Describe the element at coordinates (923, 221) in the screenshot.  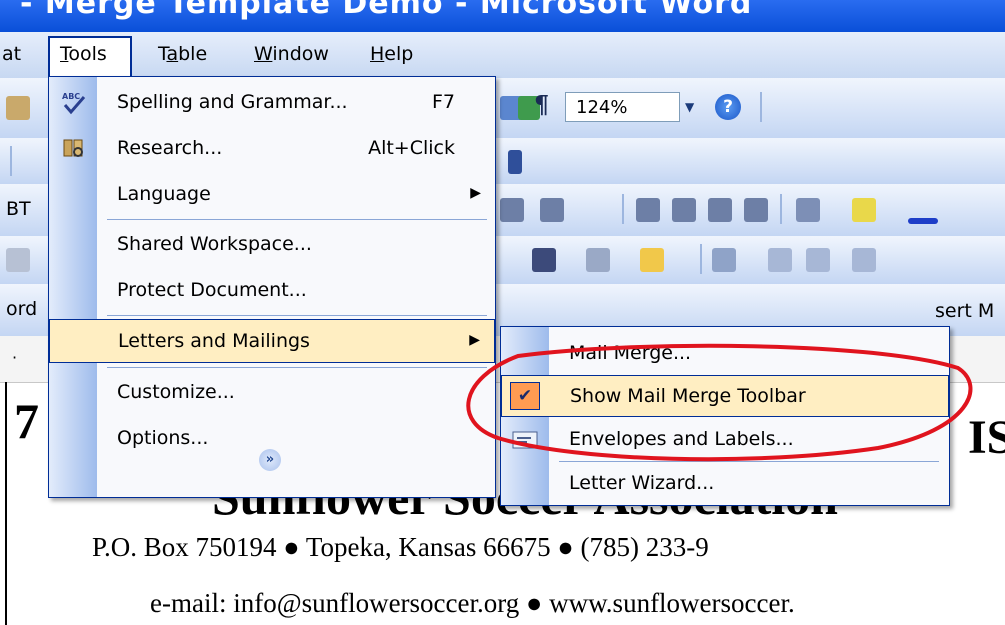
I see `font-color-icon` at that location.